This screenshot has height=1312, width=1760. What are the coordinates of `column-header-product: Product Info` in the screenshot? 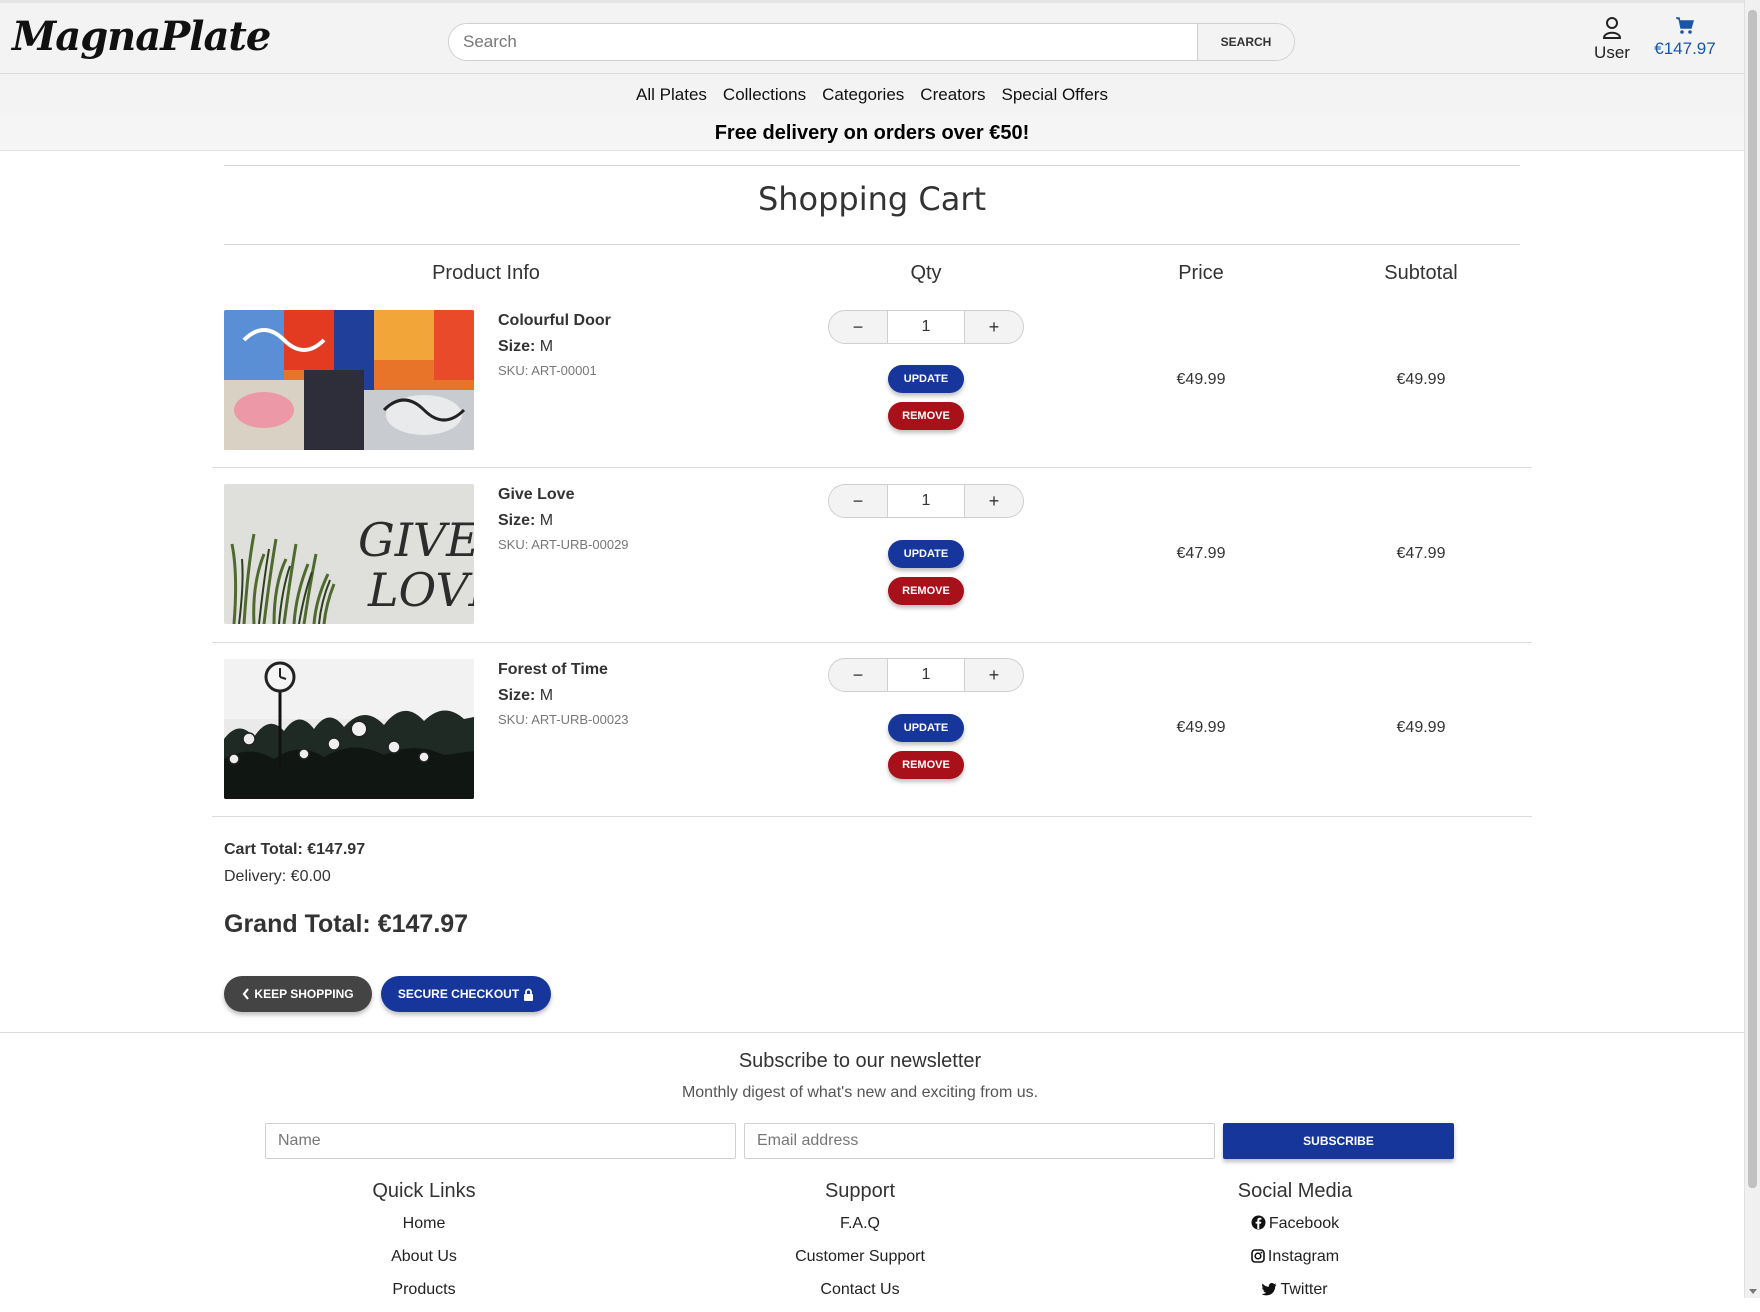 It's located at (486, 273).